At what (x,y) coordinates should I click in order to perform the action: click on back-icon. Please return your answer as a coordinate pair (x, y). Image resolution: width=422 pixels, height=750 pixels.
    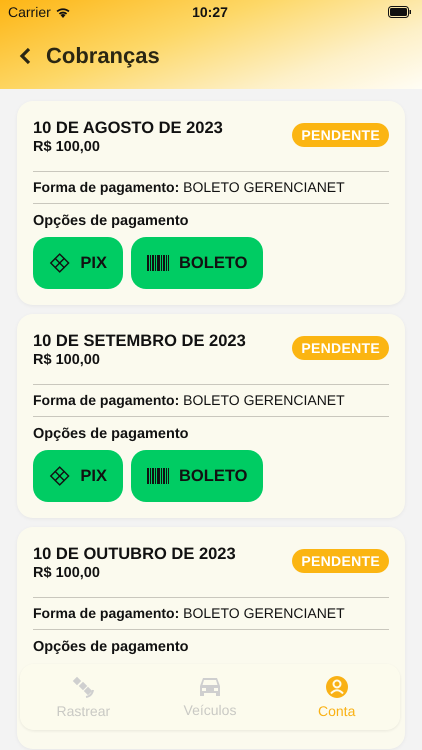
    Looking at the image, I should click on (25, 56).